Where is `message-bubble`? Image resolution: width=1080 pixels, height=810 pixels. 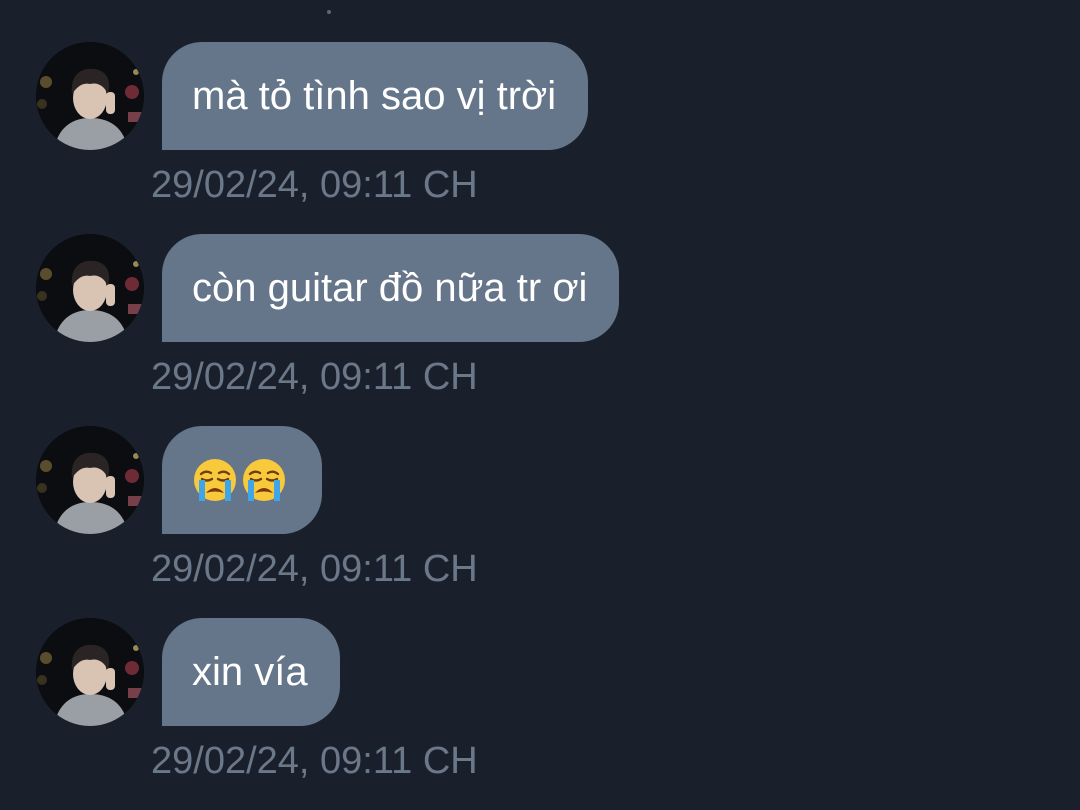
message-bubble is located at coordinates (242, 480).